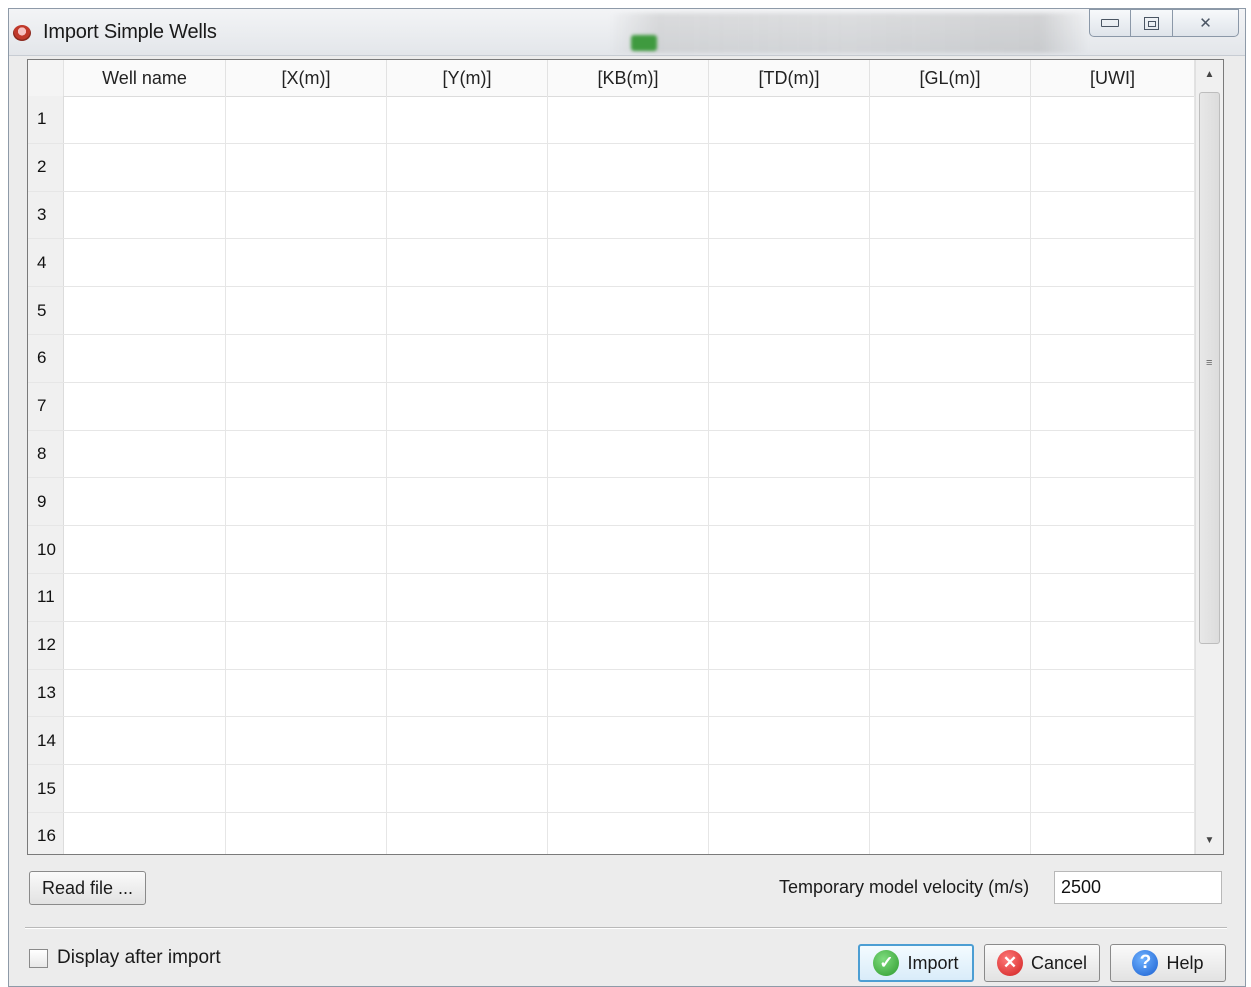 The width and height of the screenshot is (1251, 987). I want to click on column-header-y: [Y(m)], so click(467, 78).